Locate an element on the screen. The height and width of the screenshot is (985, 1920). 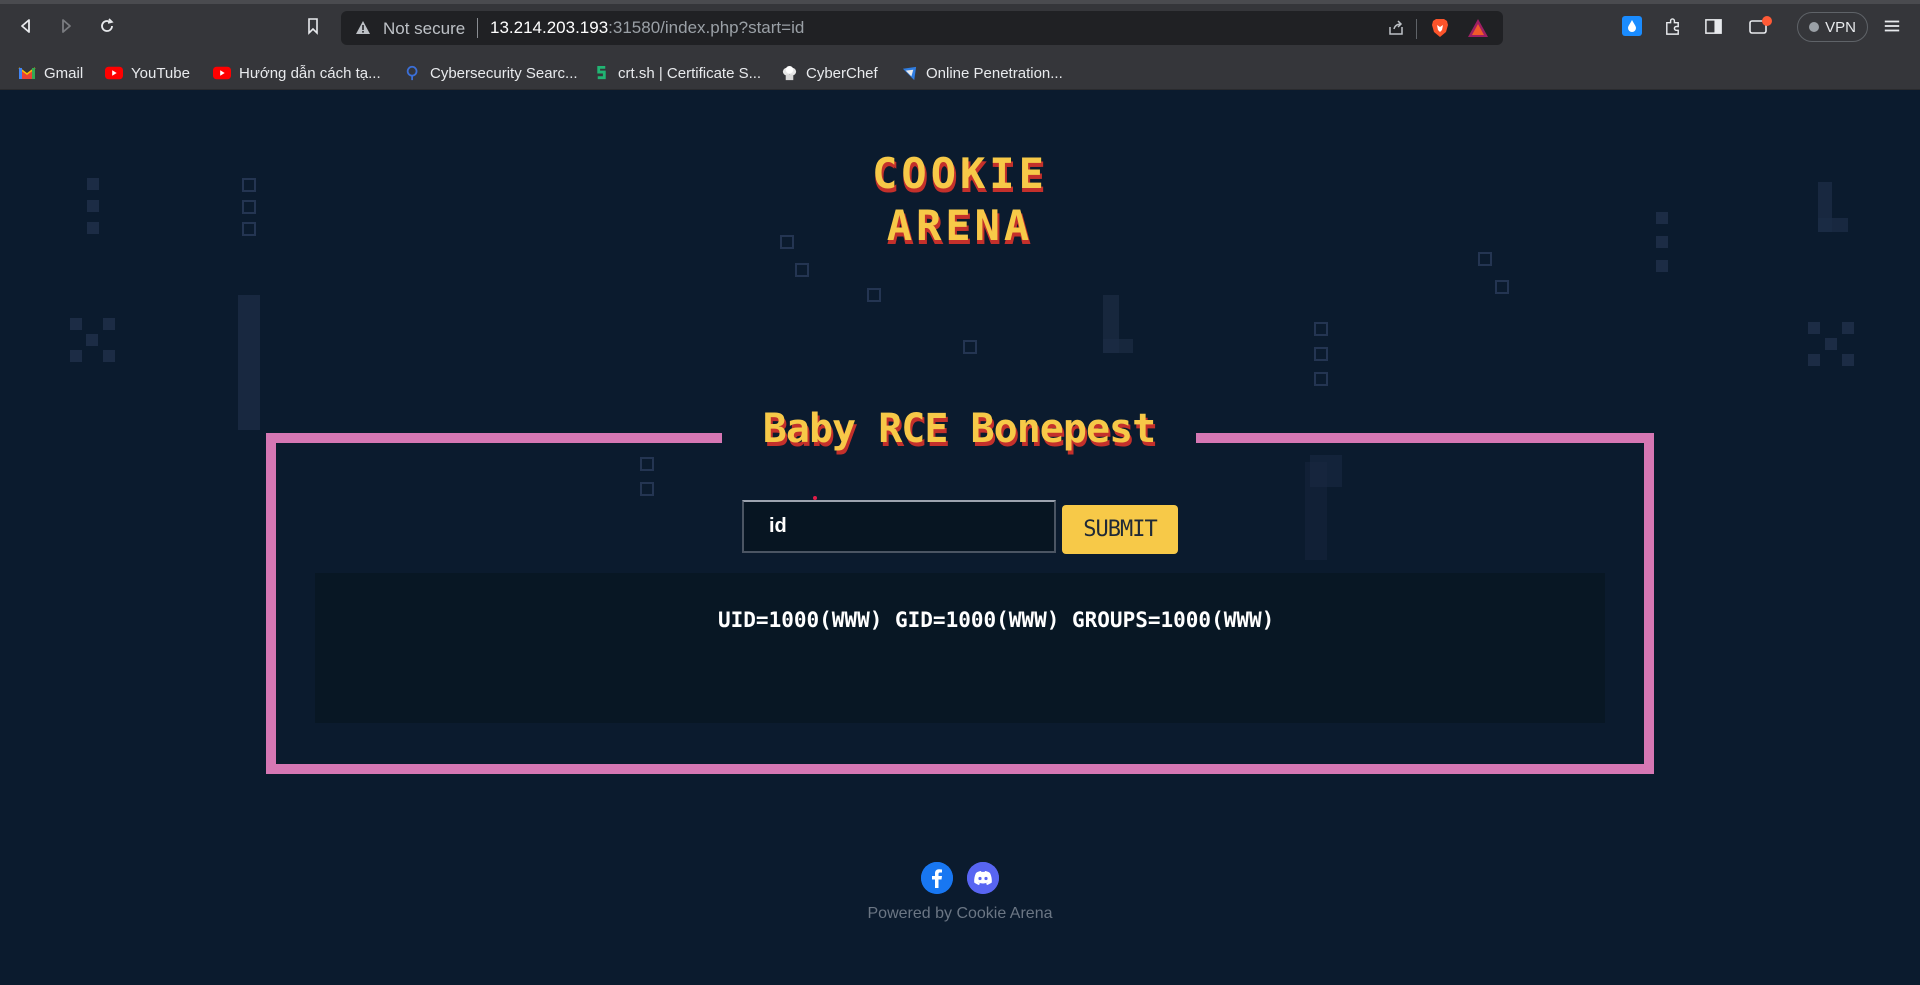
command-input is located at coordinates (899, 526).